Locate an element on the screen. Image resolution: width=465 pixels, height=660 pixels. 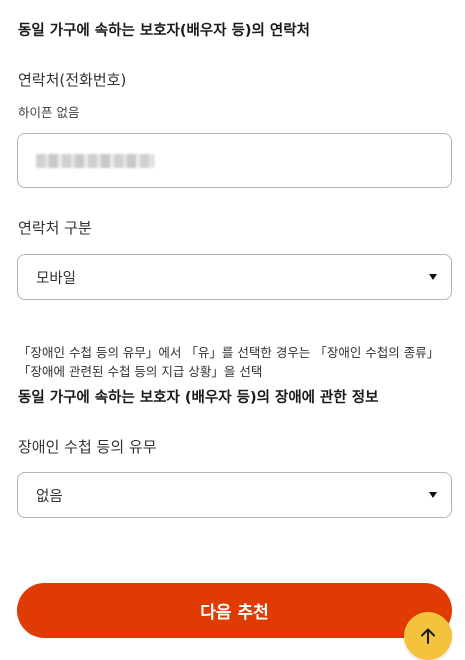
arrow-up-icon is located at coordinates (428, 636).